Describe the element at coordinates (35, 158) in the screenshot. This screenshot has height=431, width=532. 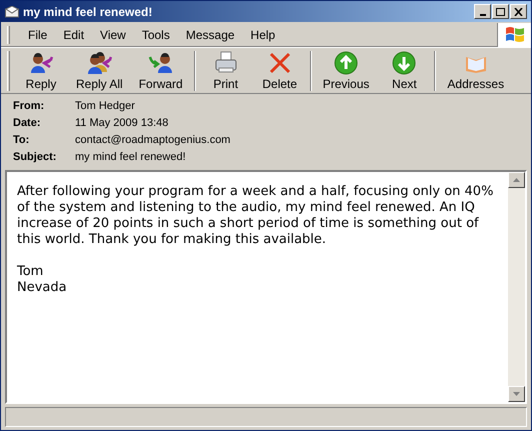
I see `header-label: Subject:` at that location.